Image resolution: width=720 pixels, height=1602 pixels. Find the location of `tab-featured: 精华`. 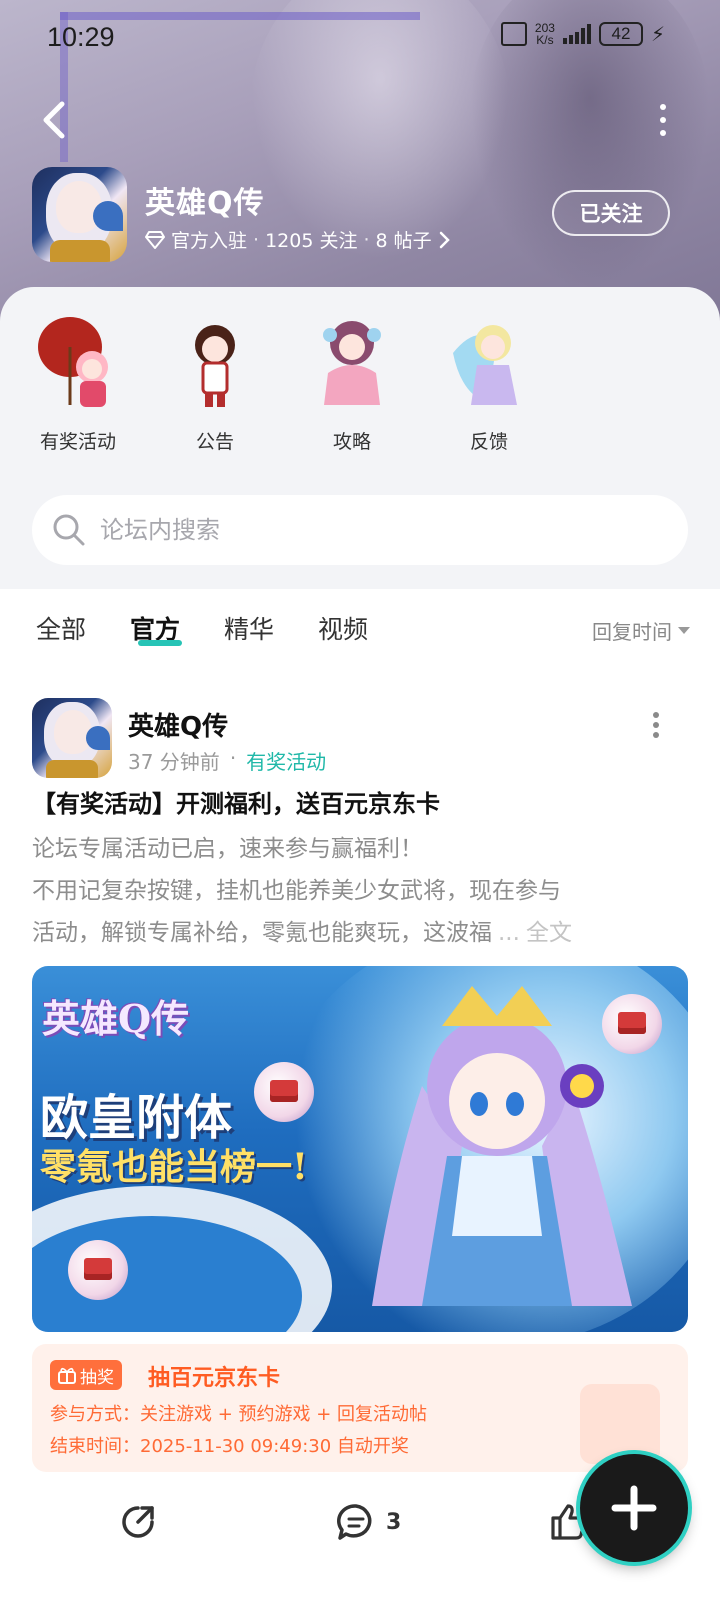

tab-featured: 精华 is located at coordinates (249, 628).